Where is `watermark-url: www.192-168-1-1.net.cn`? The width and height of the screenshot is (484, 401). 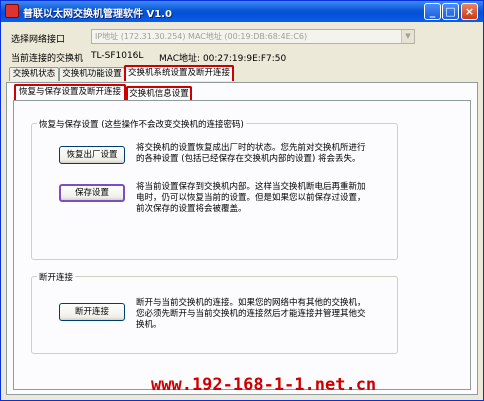
watermark-url: www.192-168-1-1.net.cn is located at coordinates (264, 385).